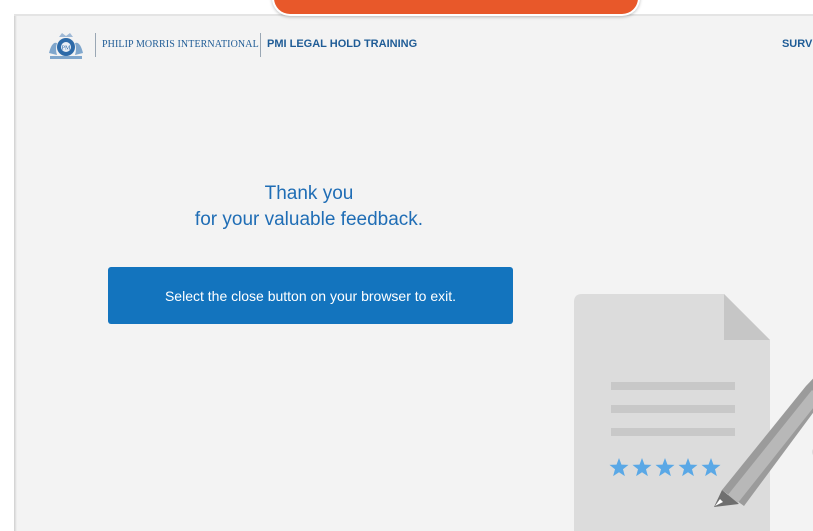 This screenshot has width=813, height=531. What do you see at coordinates (797, 44) in the screenshot?
I see `survey-label: SURVEY` at bounding box center [797, 44].